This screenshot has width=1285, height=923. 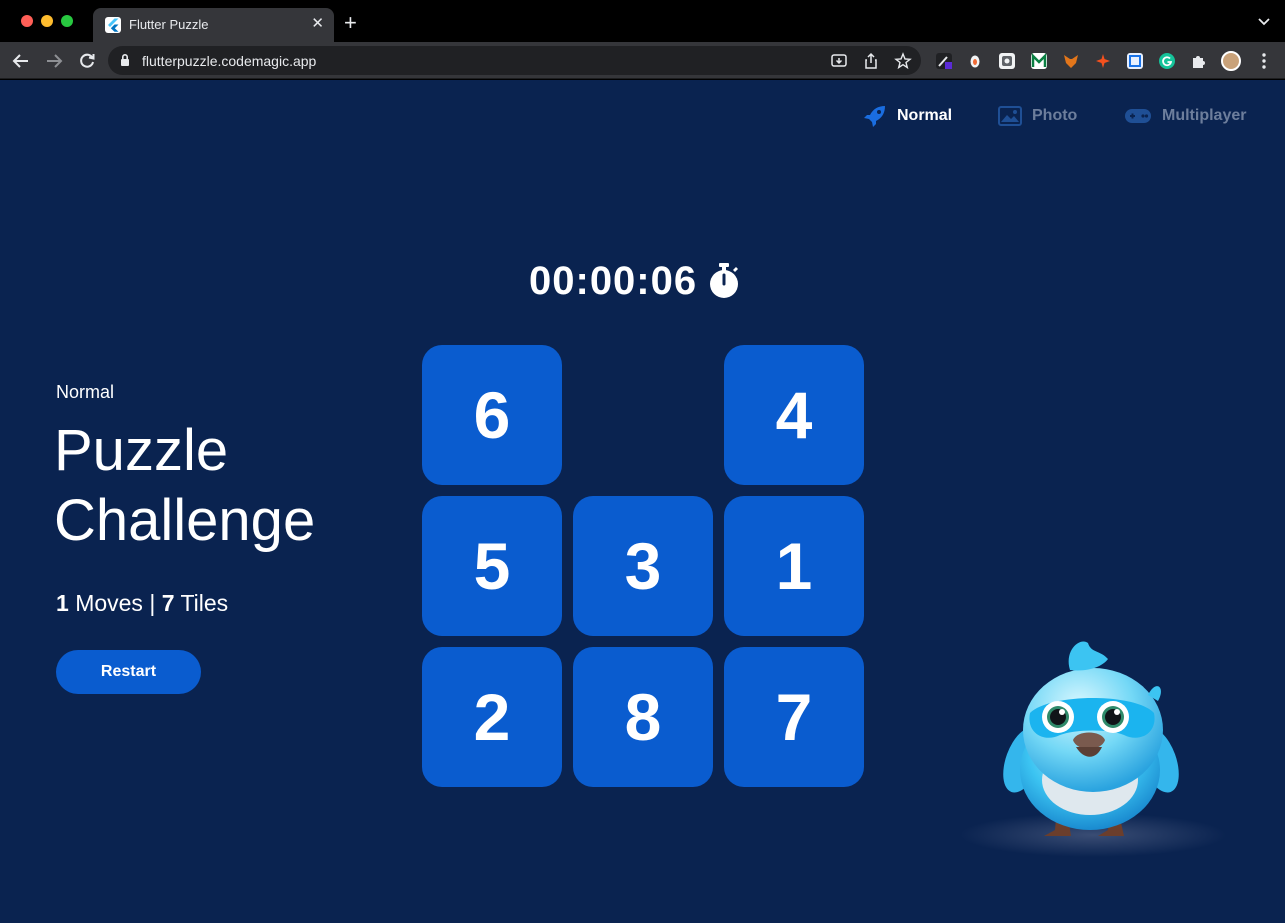 I want to click on pen-extension-icon, so click(x=944, y=61).